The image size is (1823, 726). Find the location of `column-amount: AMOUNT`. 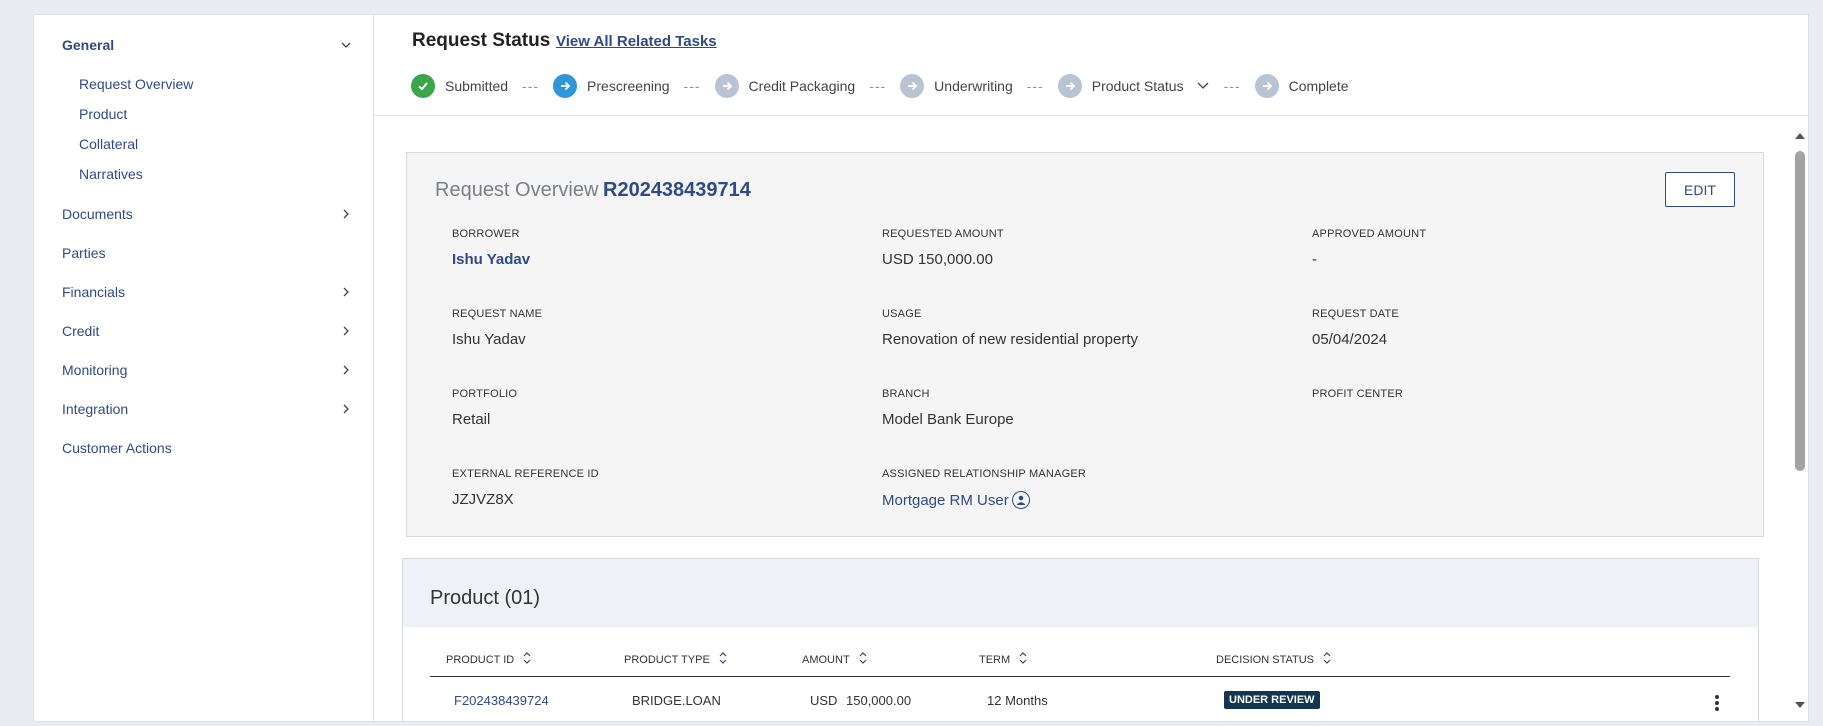

column-amount: AMOUNT is located at coordinates (835, 659).